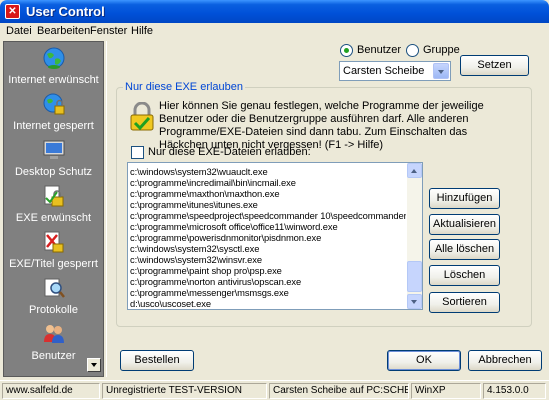  What do you see at coordinates (108, 31) in the screenshot?
I see `menu-fenster: Fenster` at bounding box center [108, 31].